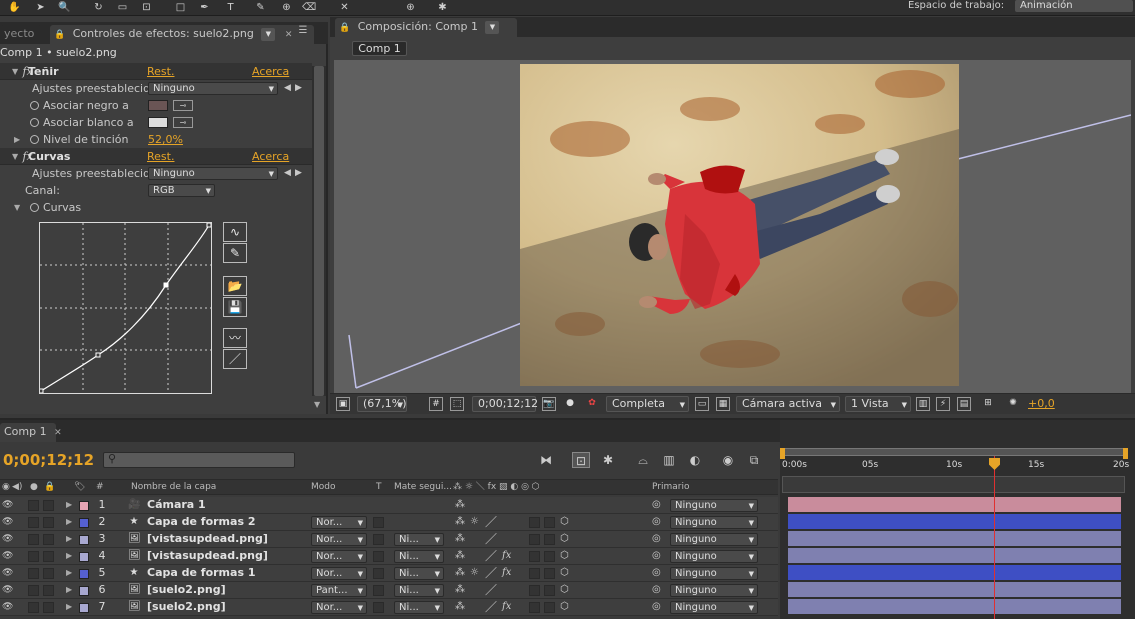 This screenshot has height=619, width=1135. What do you see at coordinates (40, 7) in the screenshot?
I see `selection-tool-icon: ➤` at bounding box center [40, 7].